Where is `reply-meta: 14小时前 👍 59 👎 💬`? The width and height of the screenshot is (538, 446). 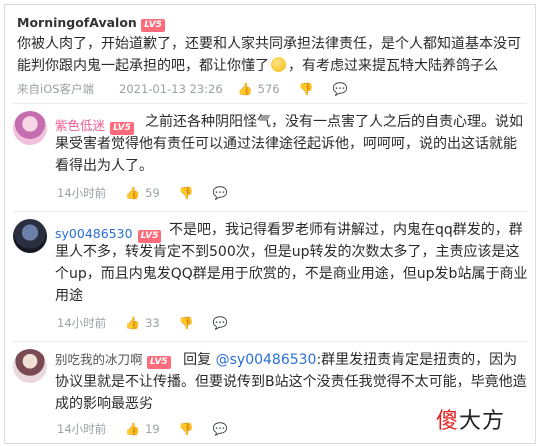
reply-meta: 14小时前 👍 59 👎 💬 is located at coordinates (142, 193).